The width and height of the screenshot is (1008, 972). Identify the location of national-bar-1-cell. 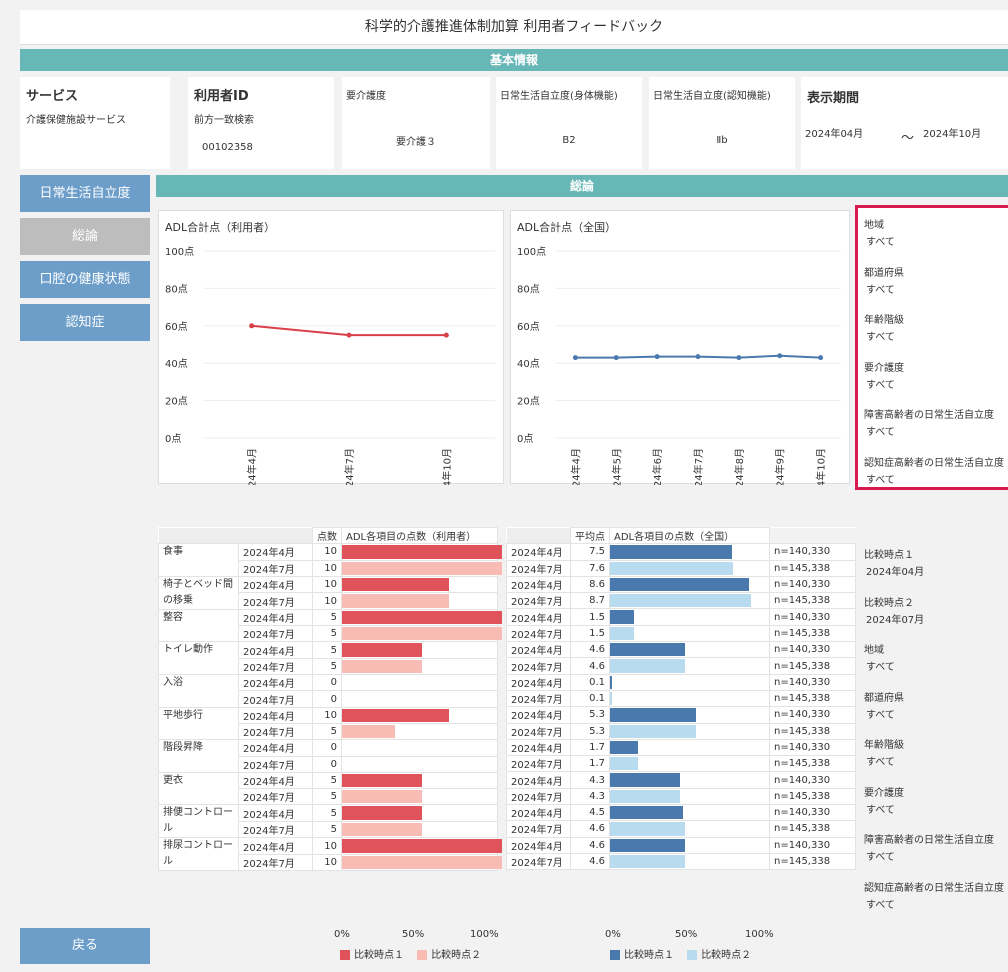
(689, 584).